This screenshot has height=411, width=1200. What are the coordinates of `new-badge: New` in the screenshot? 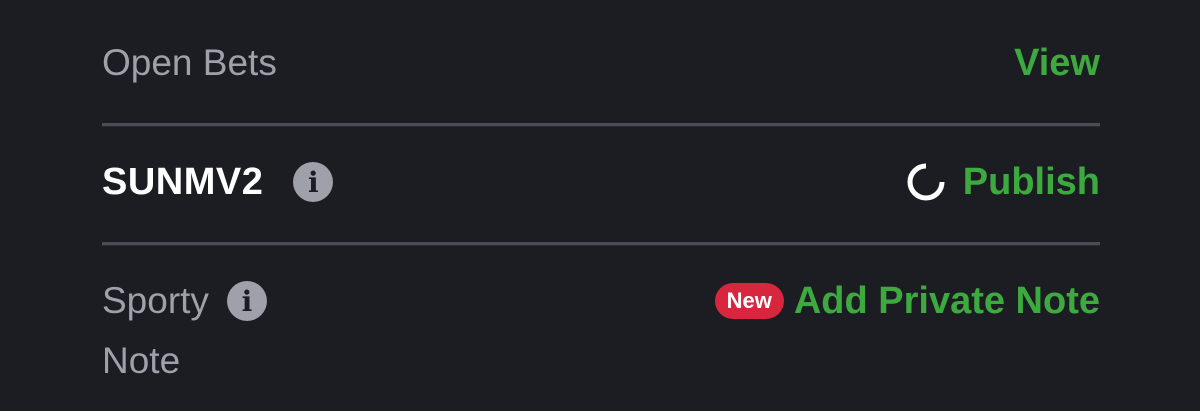 It's located at (749, 301).